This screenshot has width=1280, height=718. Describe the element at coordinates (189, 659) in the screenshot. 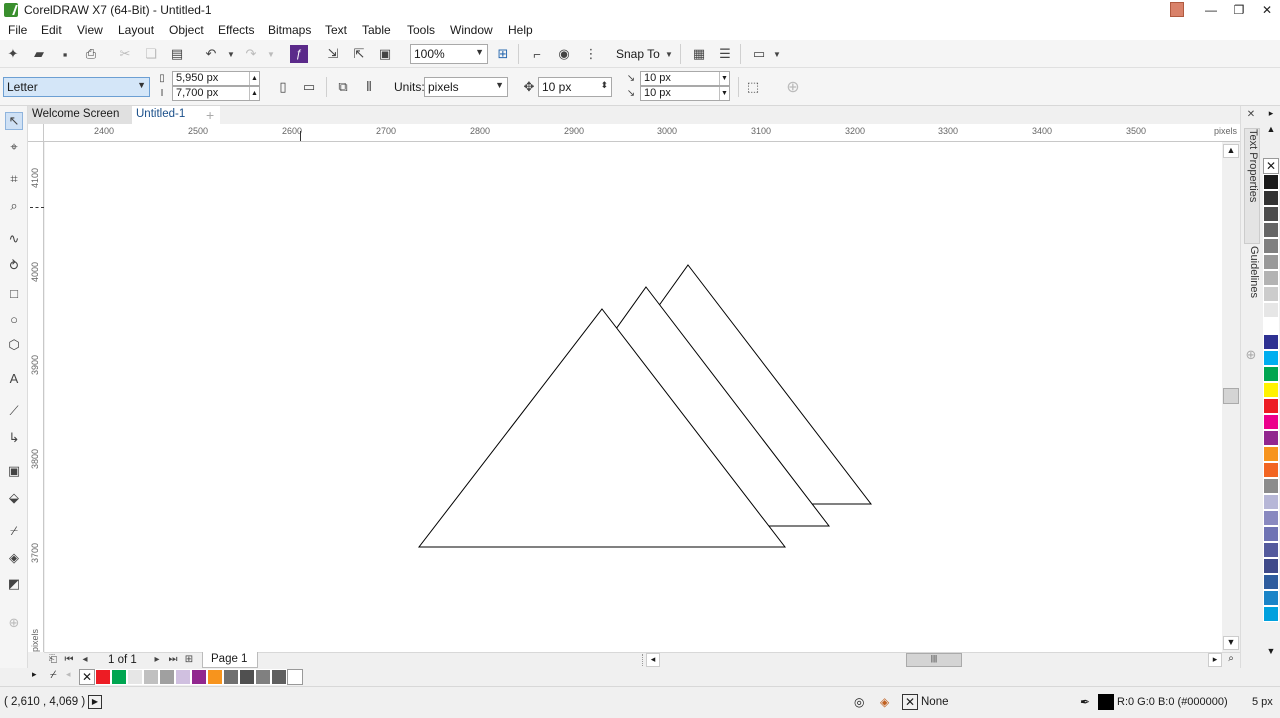

I see `add-page-icon: ⊞` at that location.